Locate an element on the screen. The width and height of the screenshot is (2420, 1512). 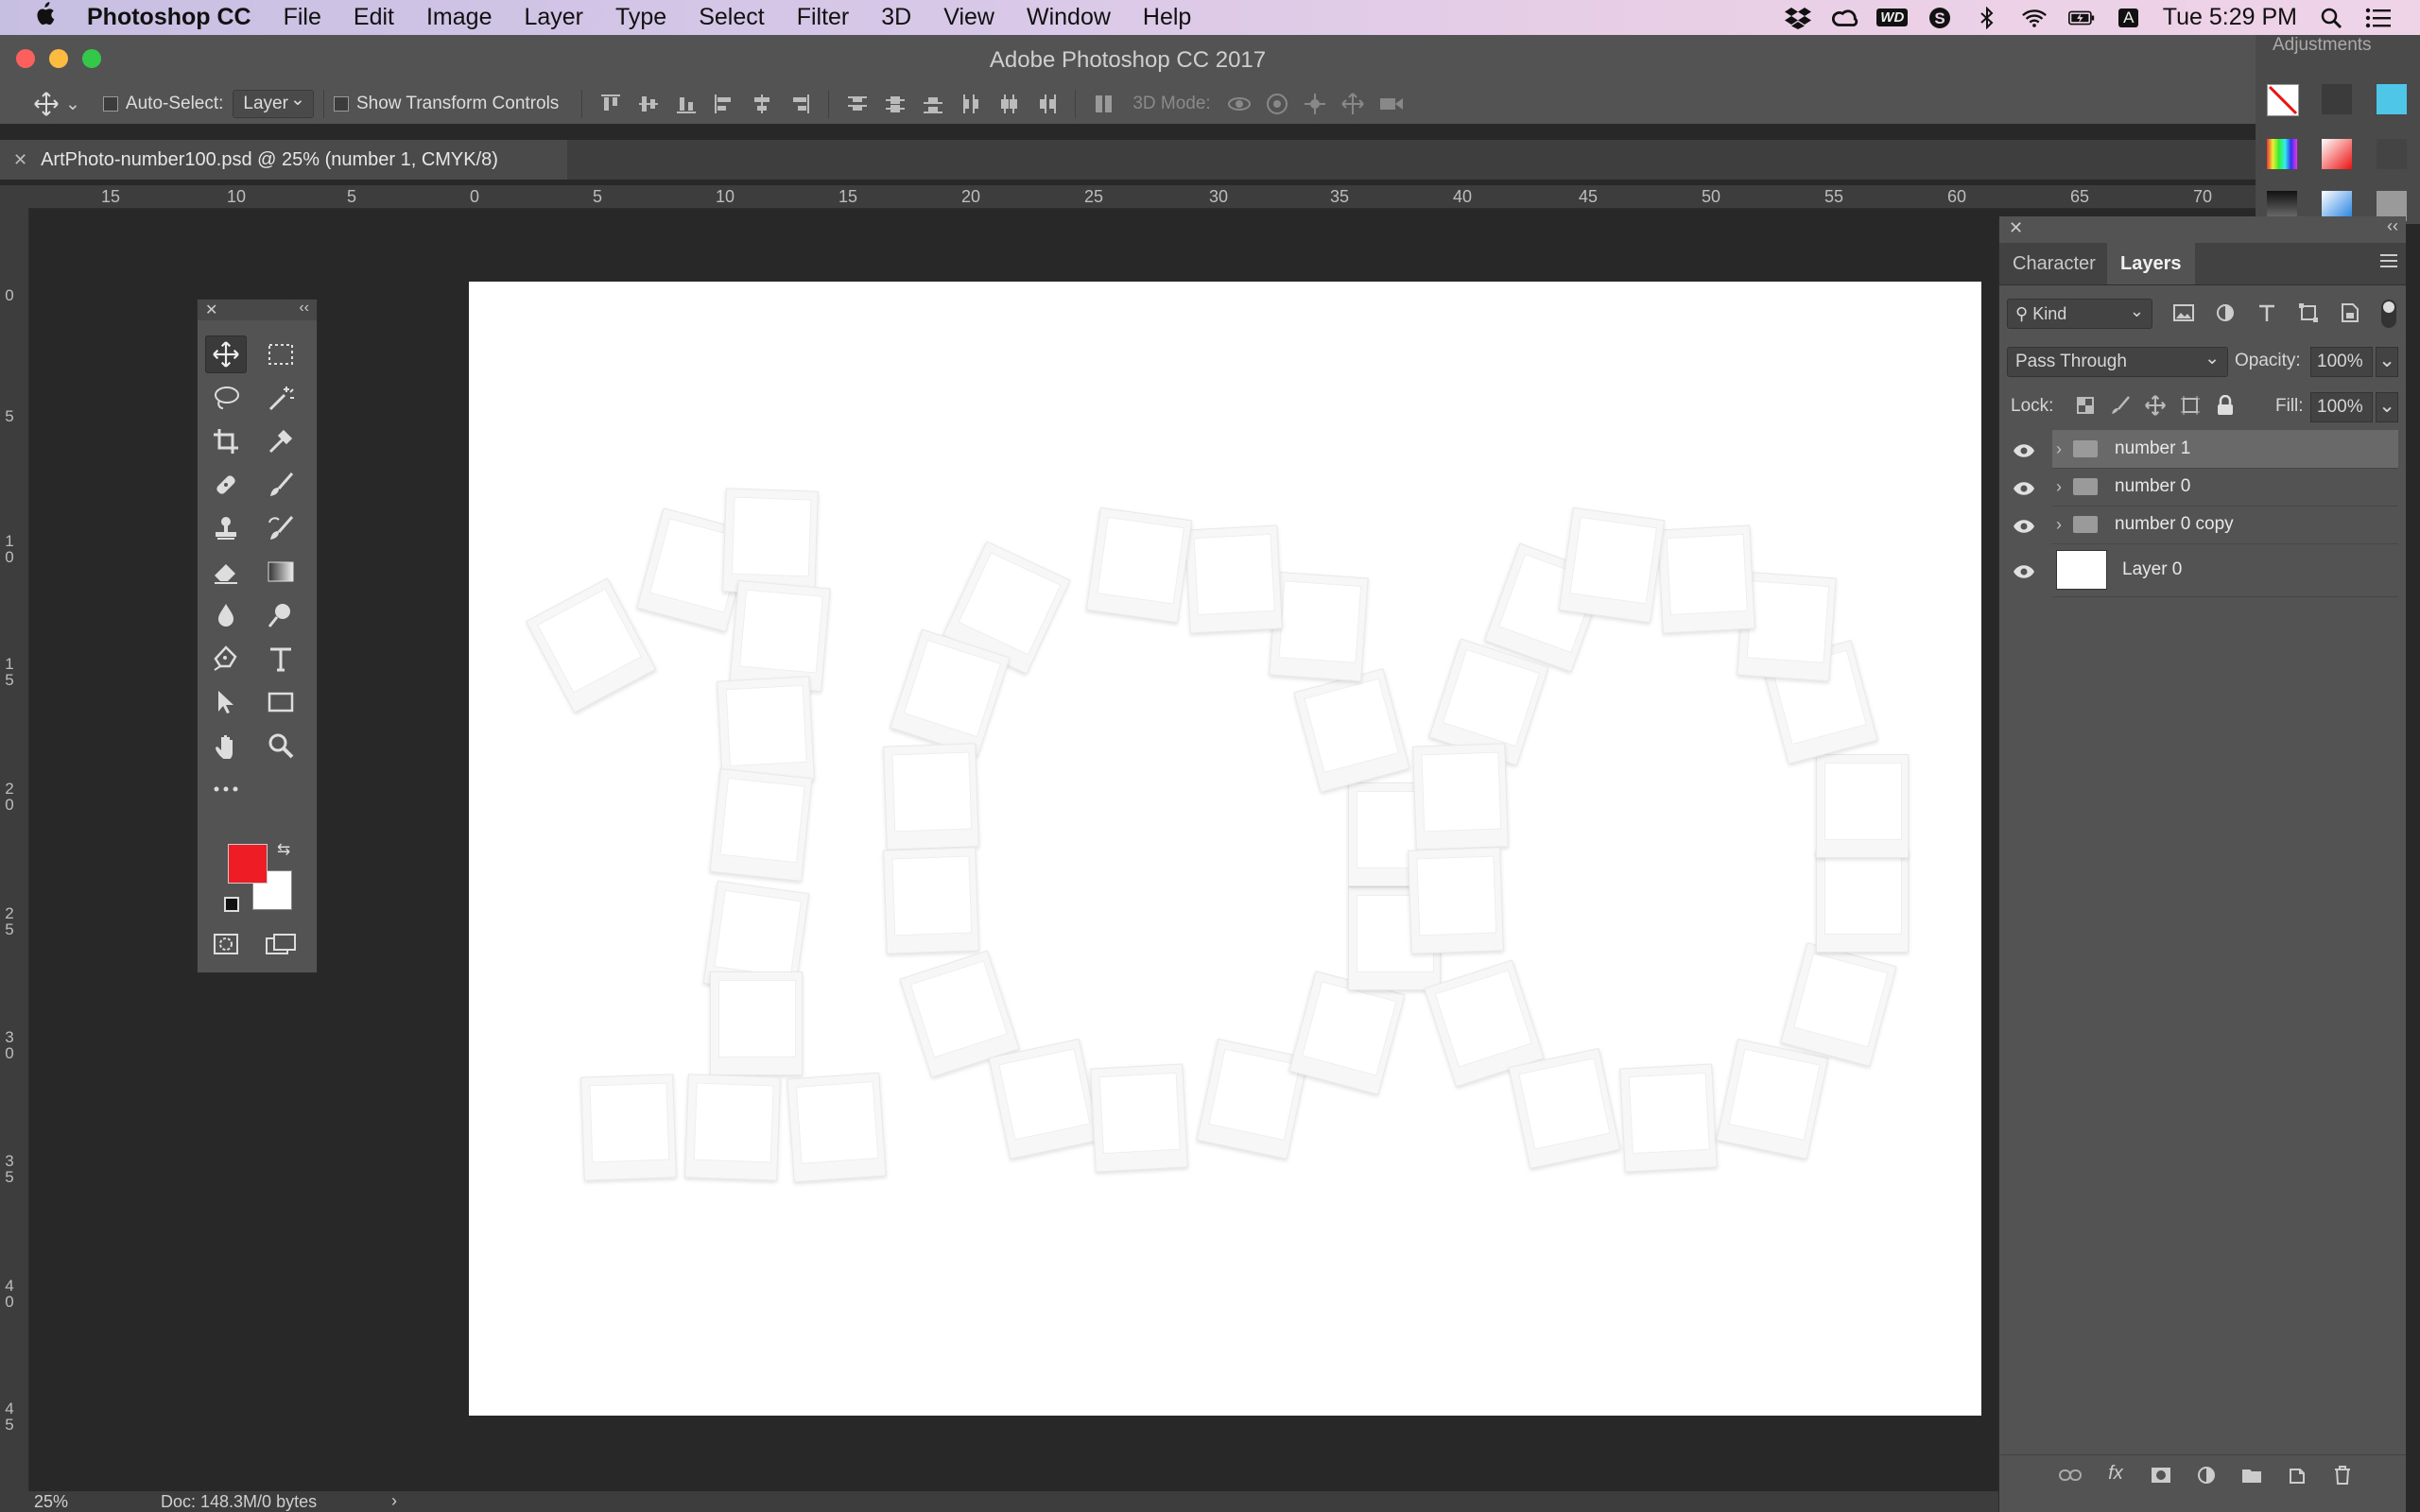
apple-icon is located at coordinates (44, 17).